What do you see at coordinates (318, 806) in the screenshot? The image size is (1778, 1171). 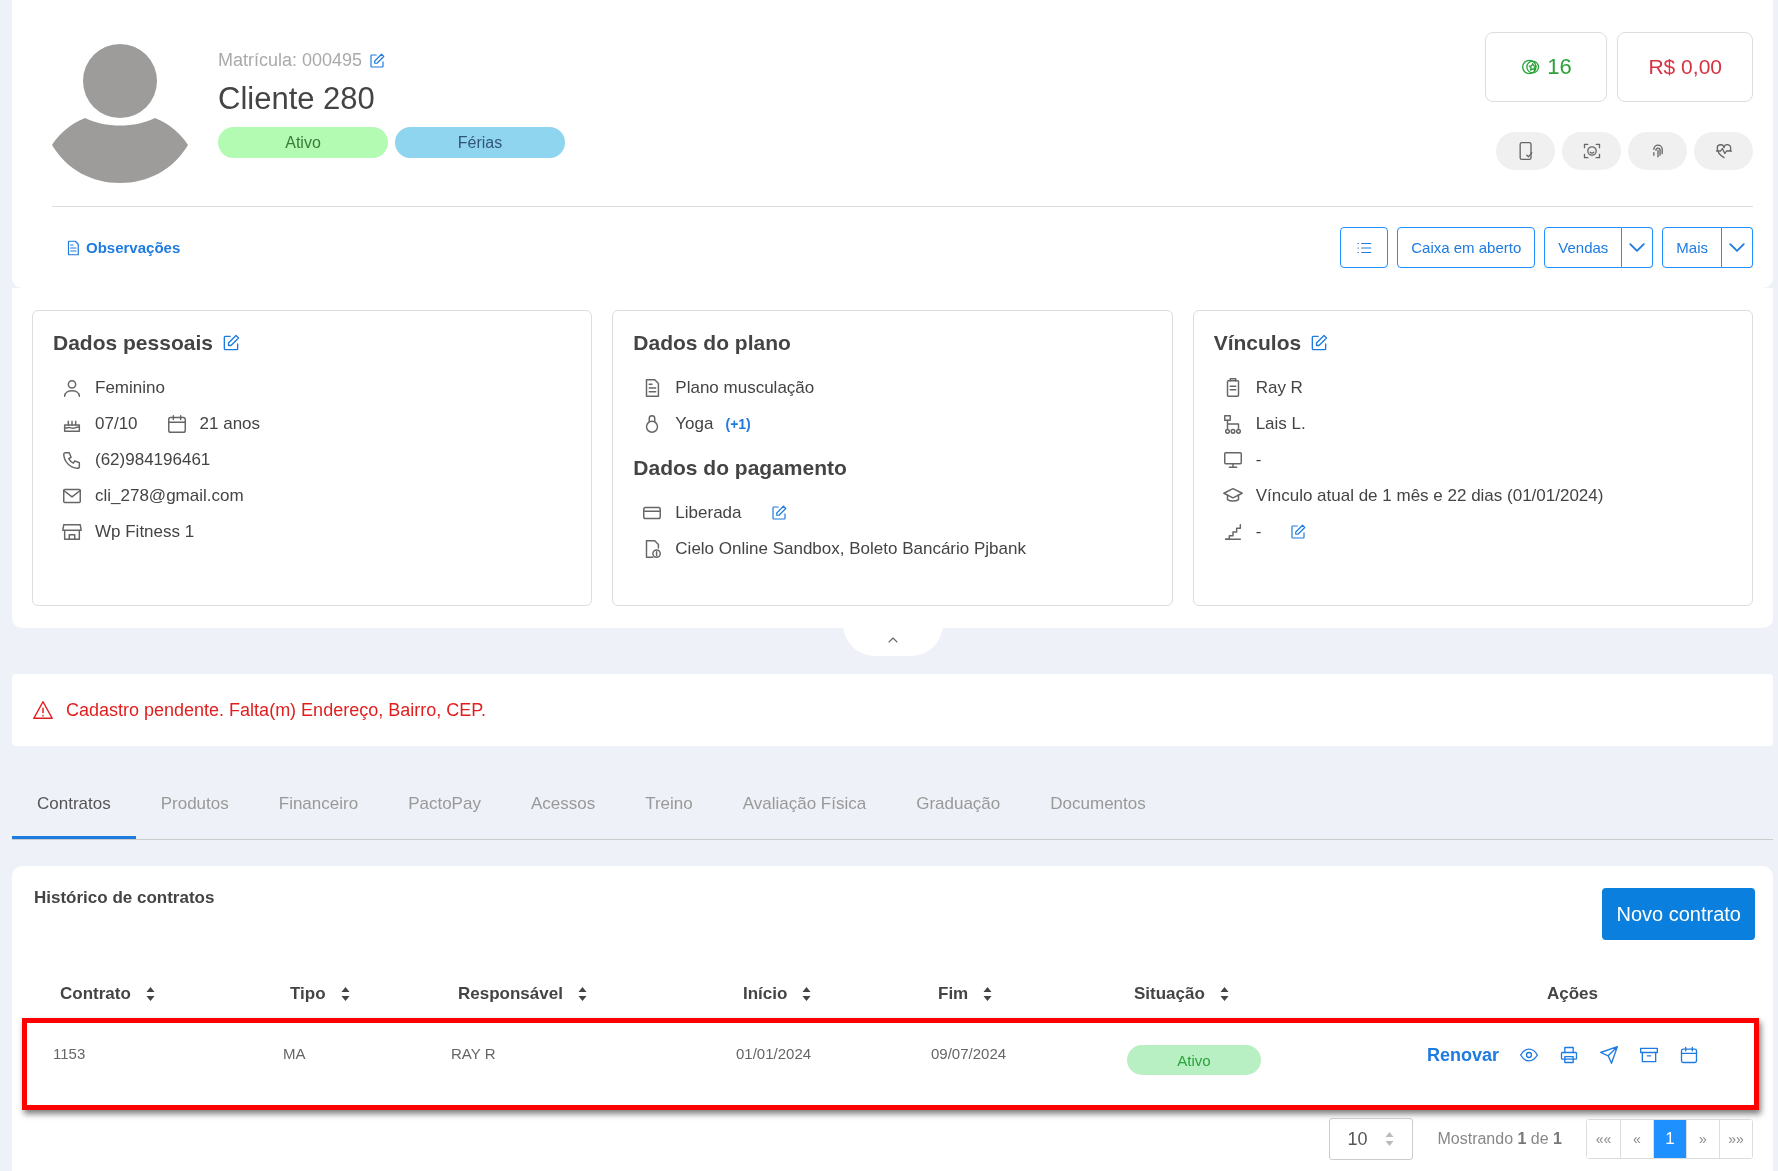 I see `tab: Financeiro` at bounding box center [318, 806].